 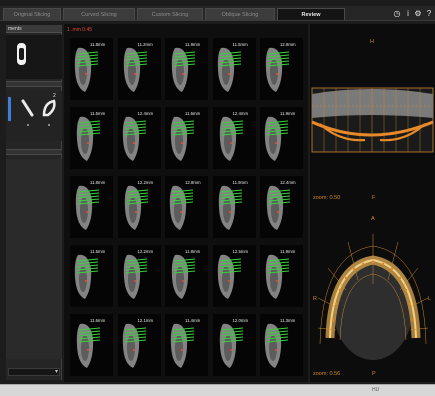 I want to click on lower-zoom-label: zoom: 0.56, so click(x=327, y=374).